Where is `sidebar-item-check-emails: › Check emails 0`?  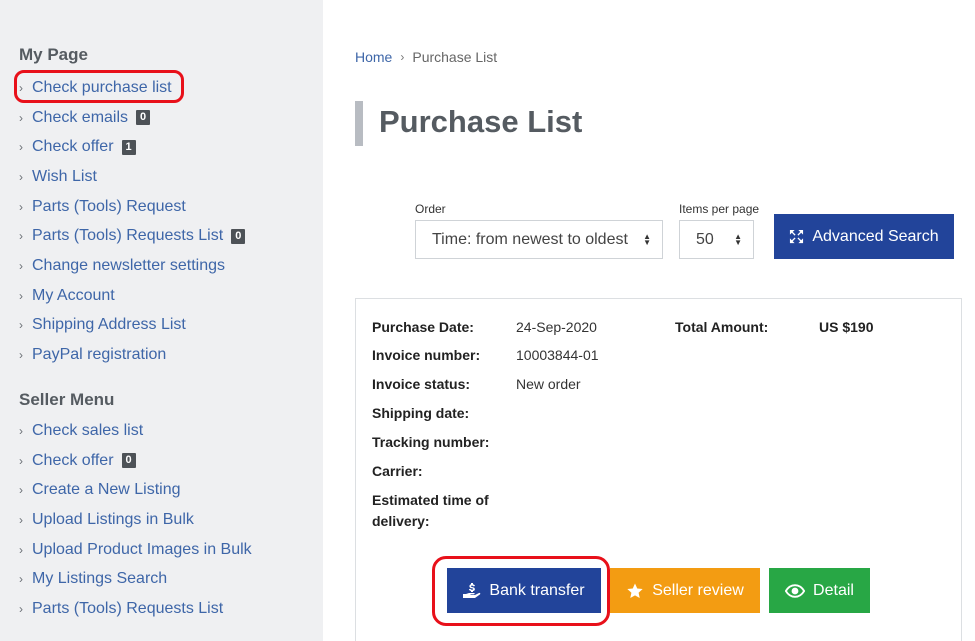
sidebar-item-check-emails: › Check emails 0 is located at coordinates (132, 118).